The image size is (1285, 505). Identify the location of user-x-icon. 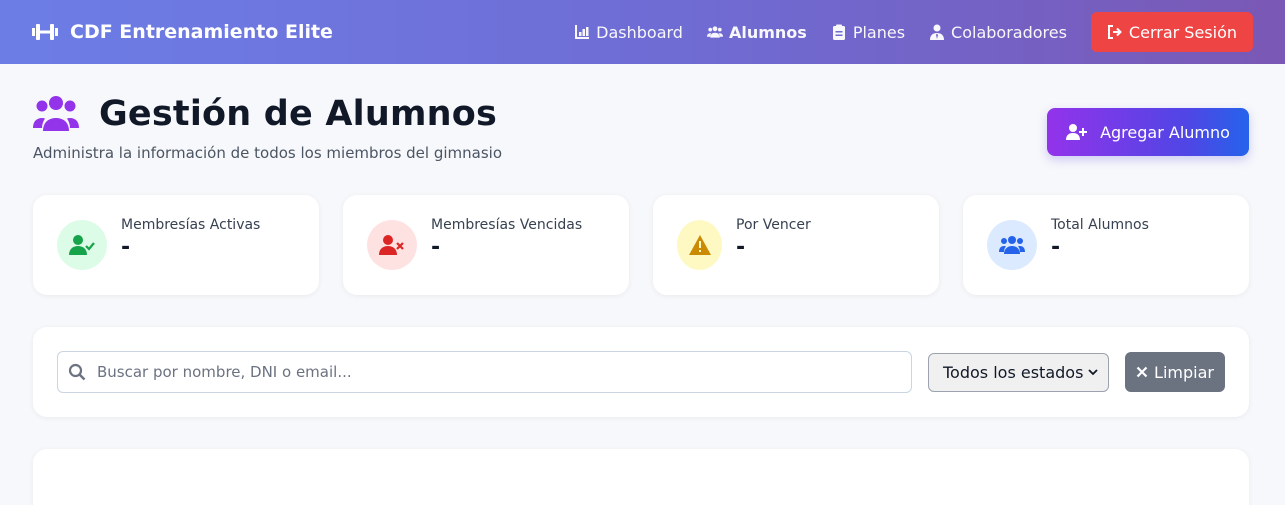
(392, 245).